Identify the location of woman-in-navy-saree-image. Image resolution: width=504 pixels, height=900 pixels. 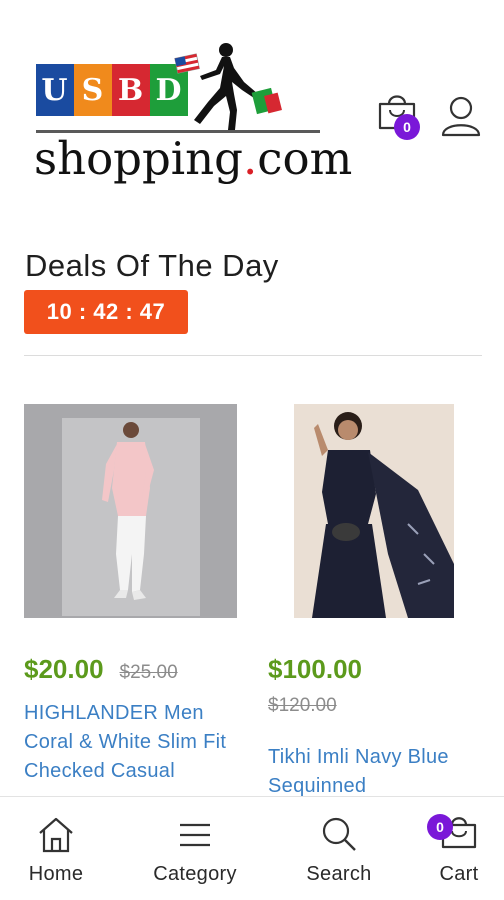
(374, 511).